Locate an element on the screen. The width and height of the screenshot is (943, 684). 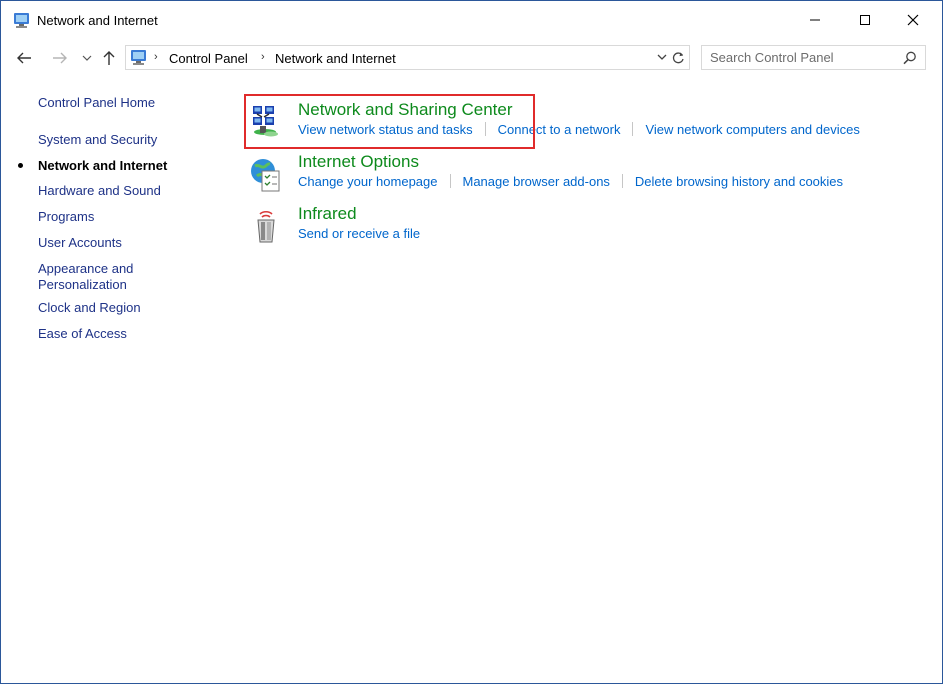
infrared-links: Send or receive a file is located at coordinates (359, 233).